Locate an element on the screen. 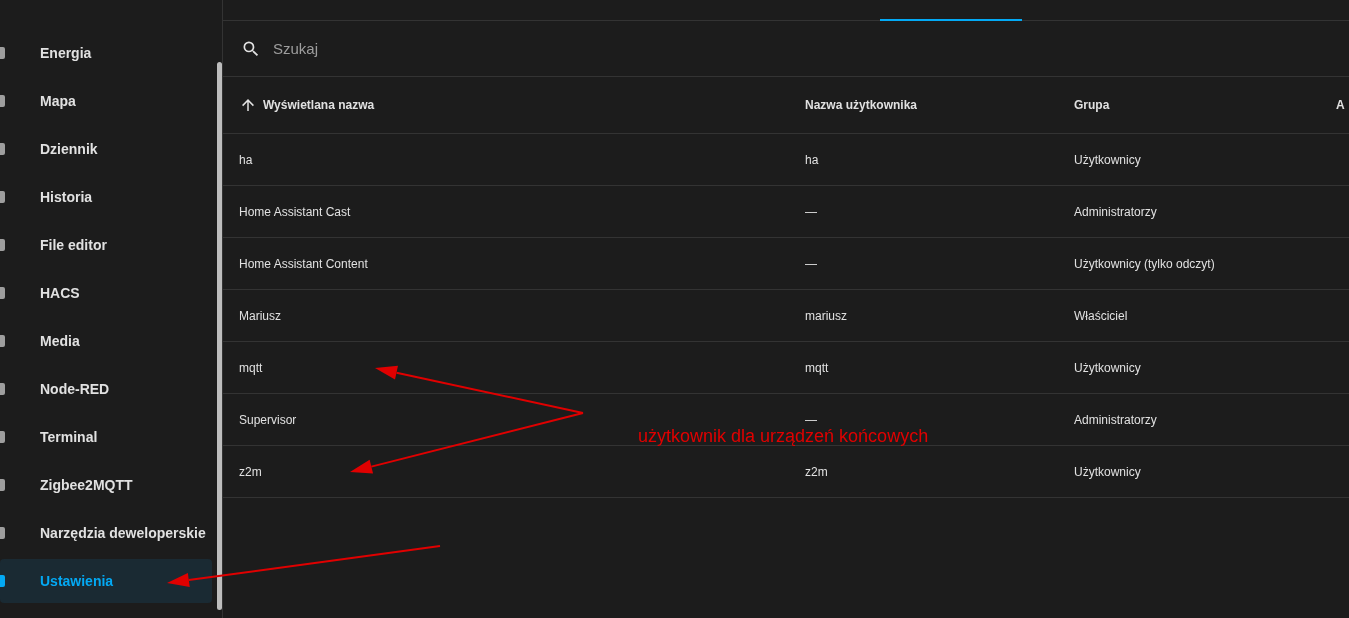  sidebar-item: Zigbee2MQTT is located at coordinates (106, 485).